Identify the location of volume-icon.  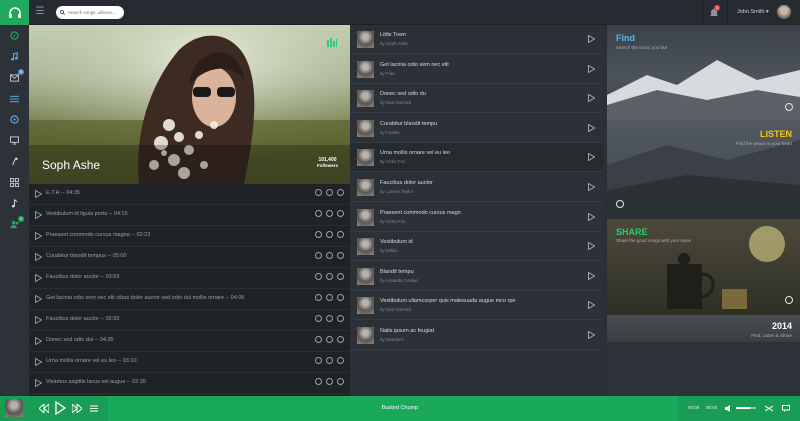
(729, 408).